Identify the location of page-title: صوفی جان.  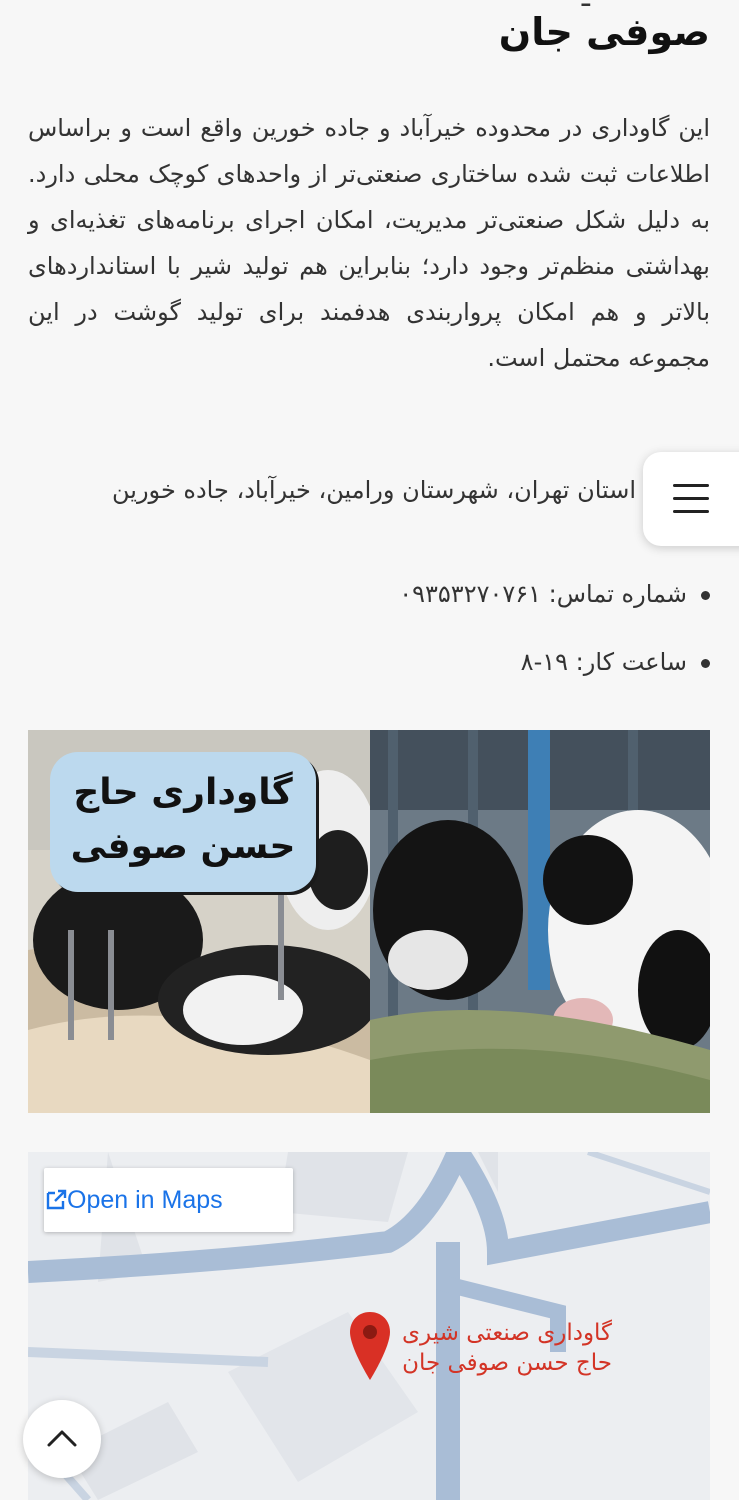
(604, 32).